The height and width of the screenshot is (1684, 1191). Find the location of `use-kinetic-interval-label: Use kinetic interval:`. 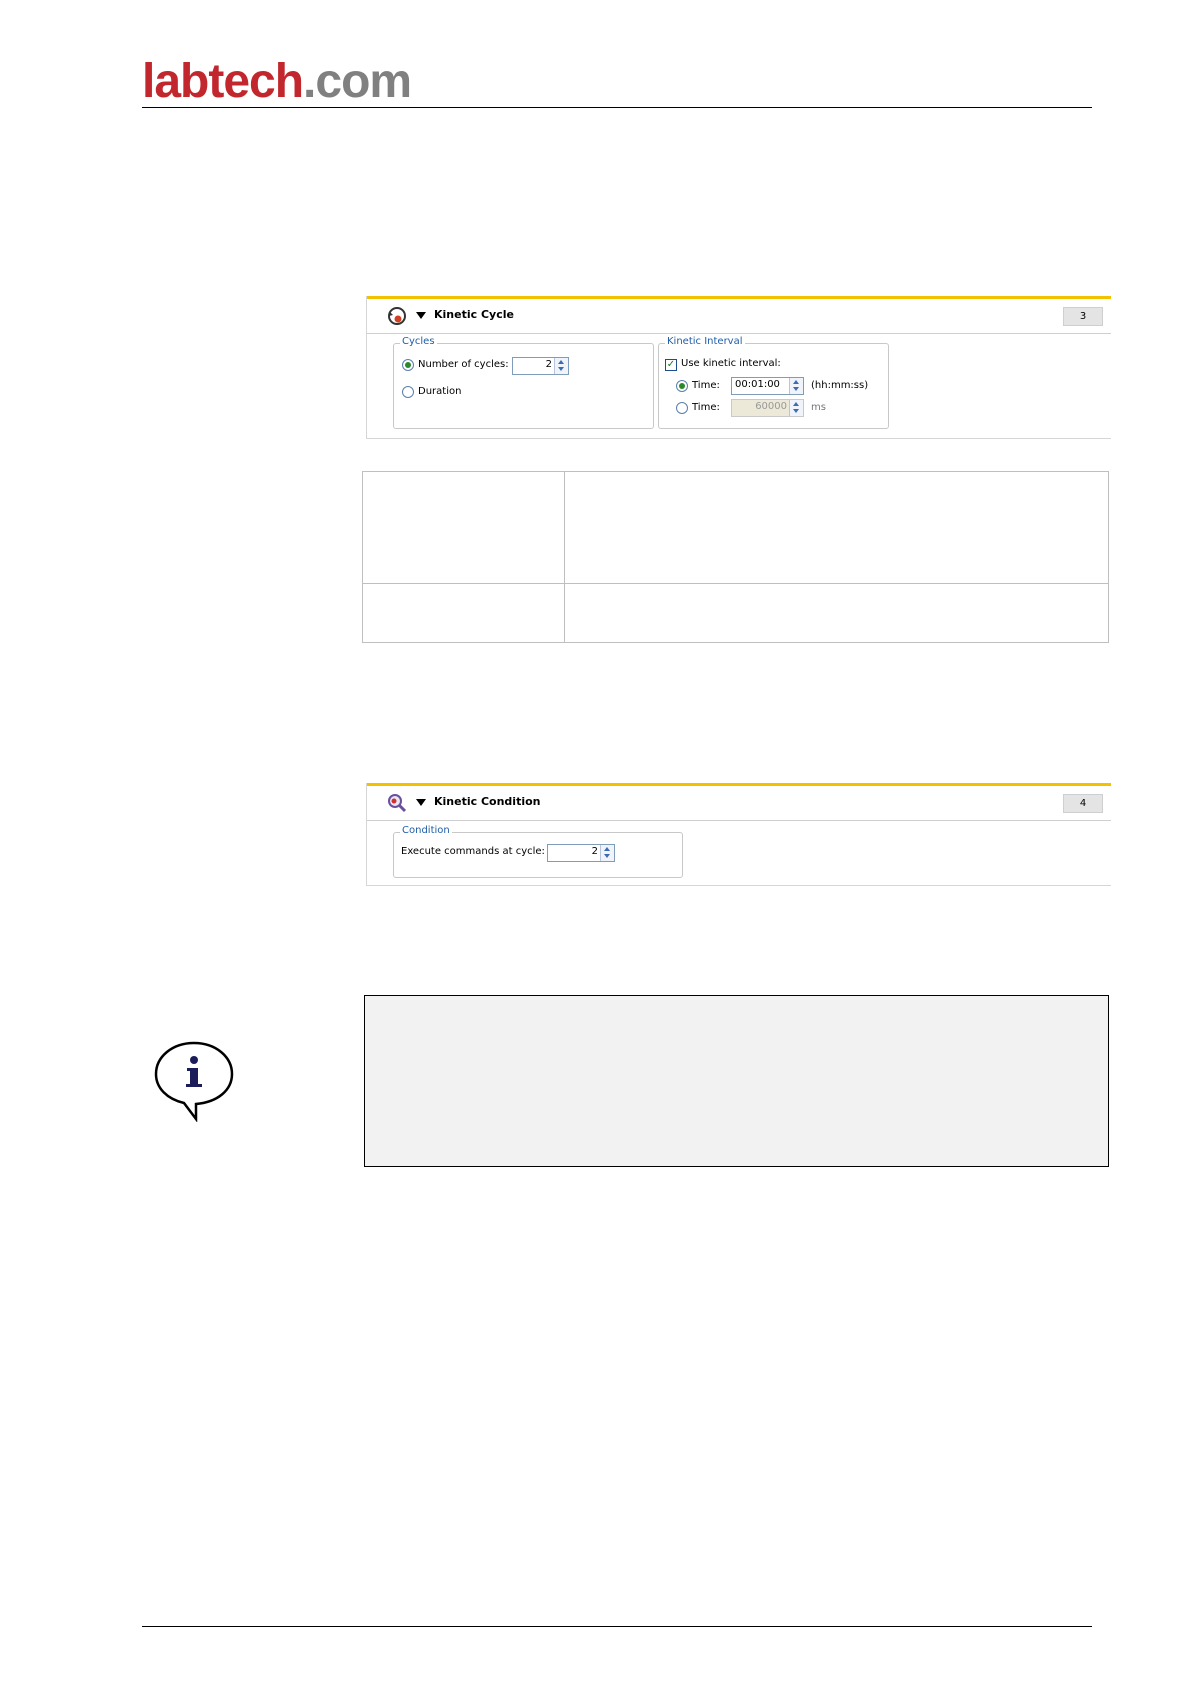

use-kinetic-interval-label: Use kinetic interval: is located at coordinates (731, 363).